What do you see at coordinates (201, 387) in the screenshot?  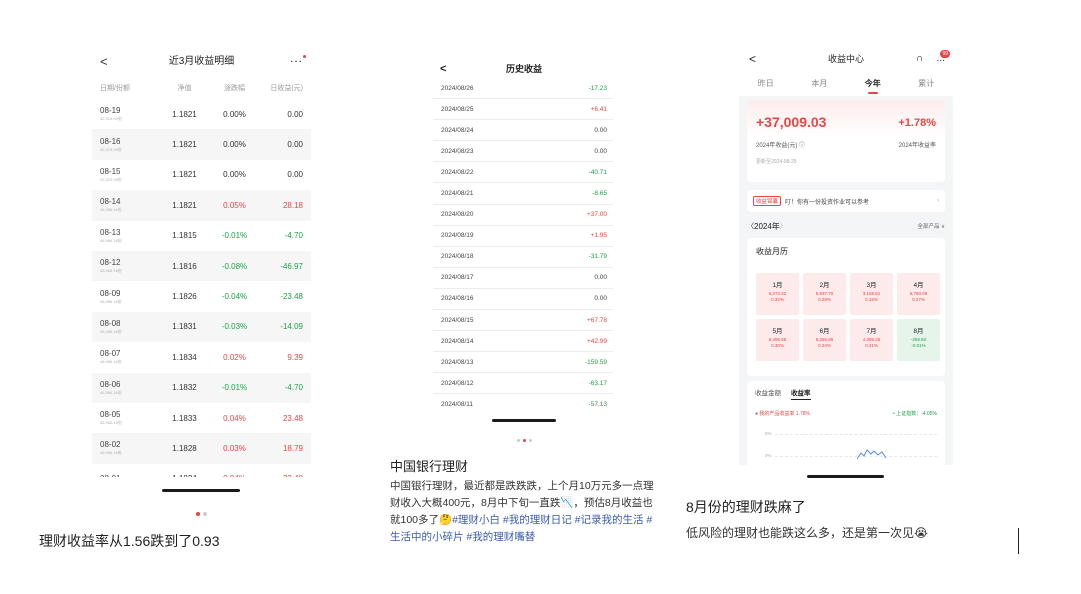 I see `table-row: 08-06 46,966.16份 1.1832 -0.01% -4.70` at bounding box center [201, 387].